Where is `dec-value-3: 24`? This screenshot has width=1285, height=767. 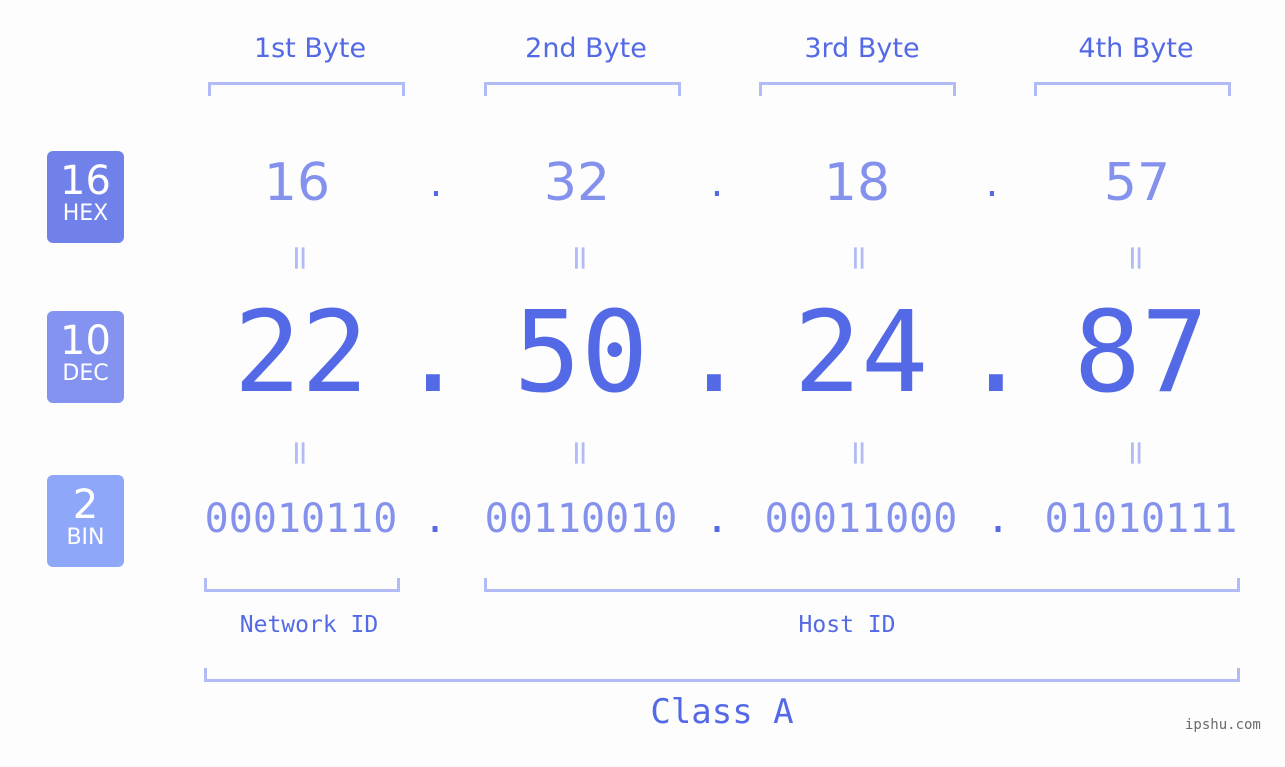
dec-value-3: 24 is located at coordinates (861, 353).